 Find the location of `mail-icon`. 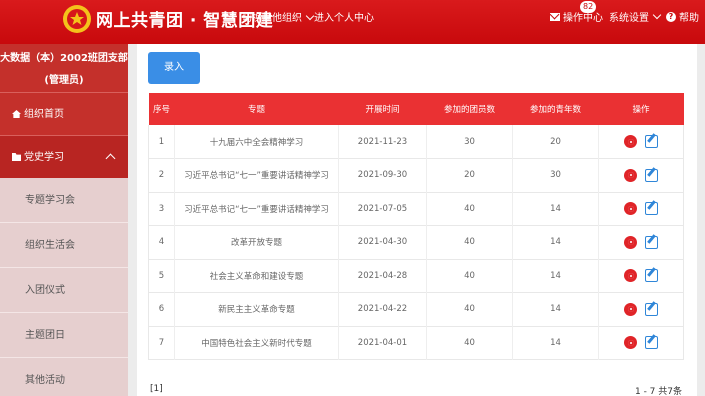

mail-icon is located at coordinates (555, 16).